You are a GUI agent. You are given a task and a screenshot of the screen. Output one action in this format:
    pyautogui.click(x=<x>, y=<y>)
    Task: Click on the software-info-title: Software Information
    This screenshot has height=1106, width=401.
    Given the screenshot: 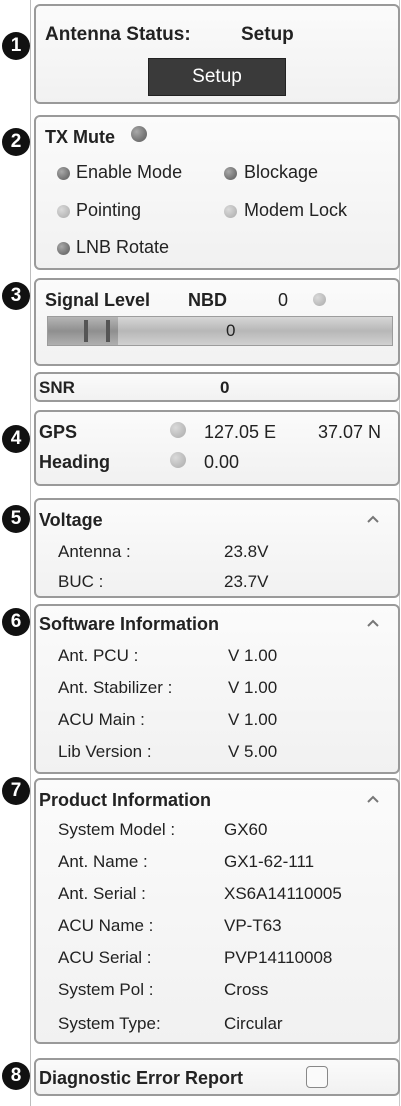 What is the action you would take?
    pyautogui.click(x=129, y=624)
    